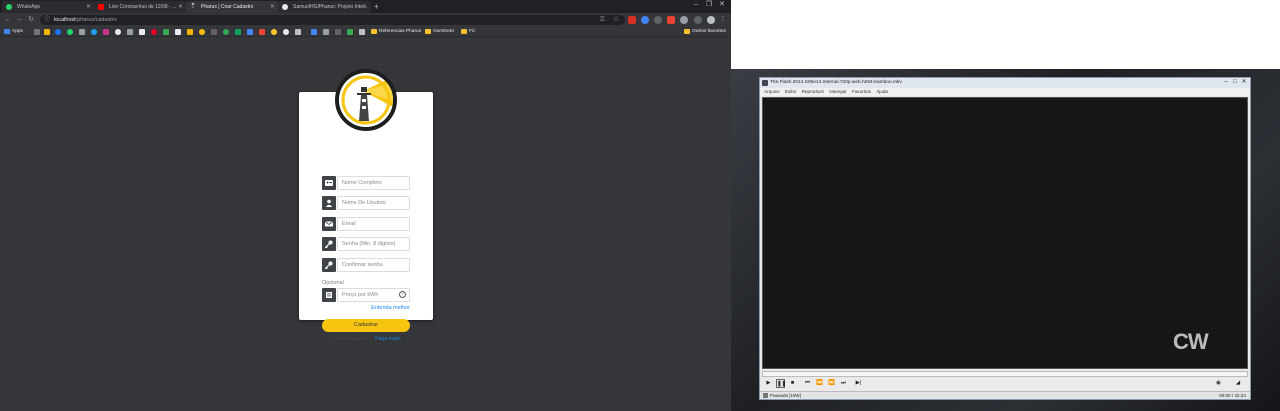 This screenshot has width=1280, height=411. What do you see at coordinates (58, 32) in the screenshot?
I see `facebook-icon` at bounding box center [58, 32].